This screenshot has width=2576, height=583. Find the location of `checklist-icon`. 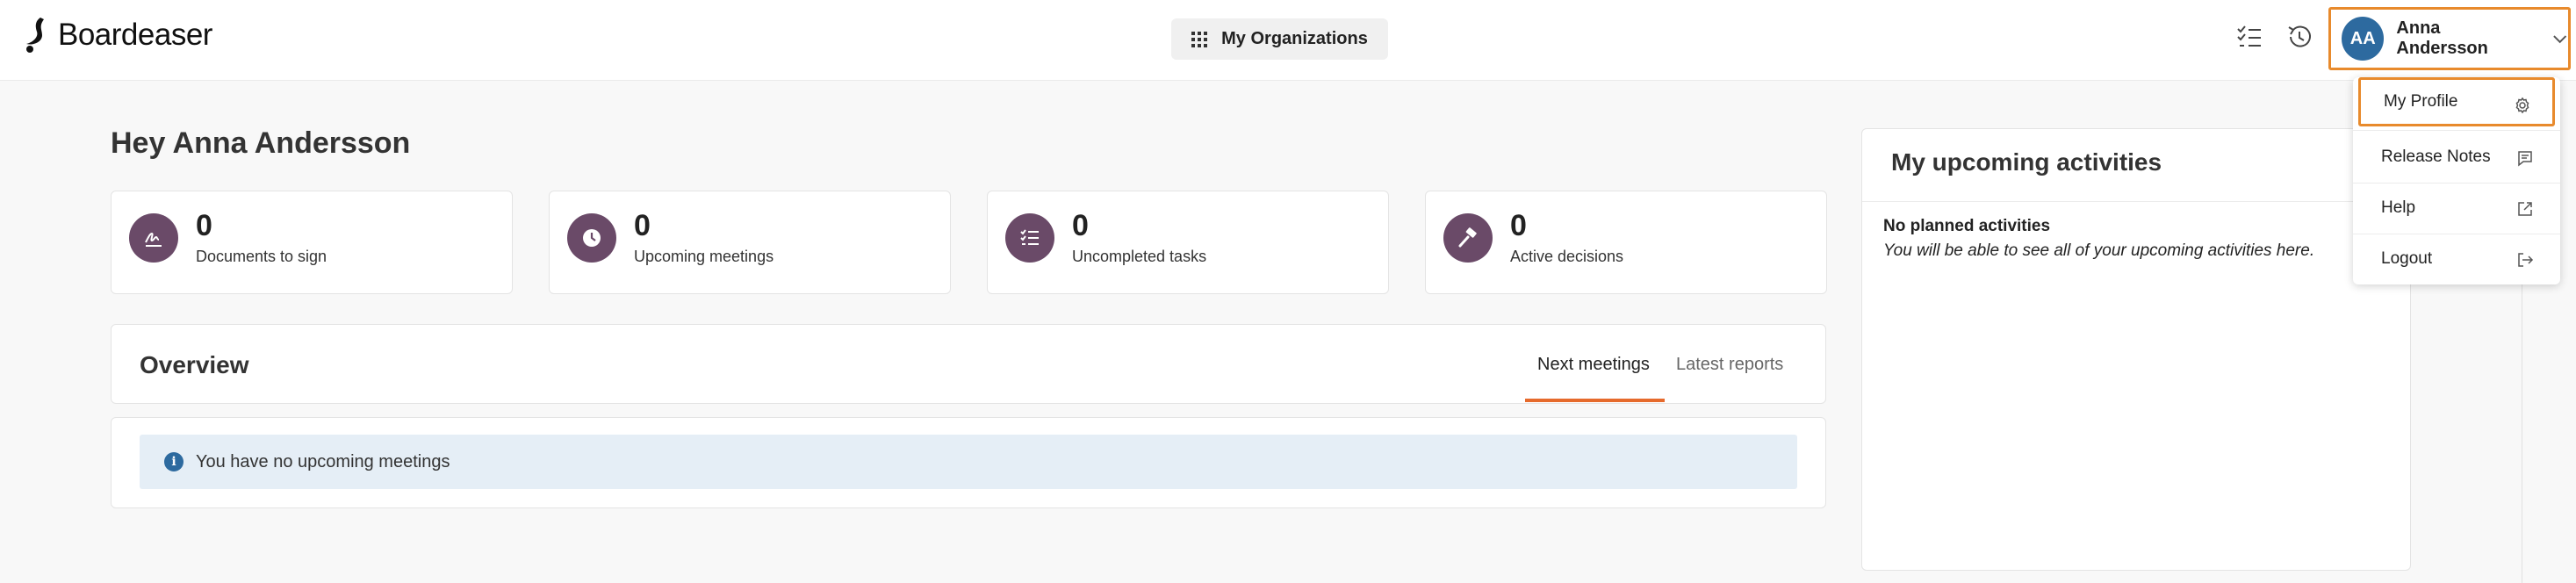

checklist-icon is located at coordinates (1029, 238).